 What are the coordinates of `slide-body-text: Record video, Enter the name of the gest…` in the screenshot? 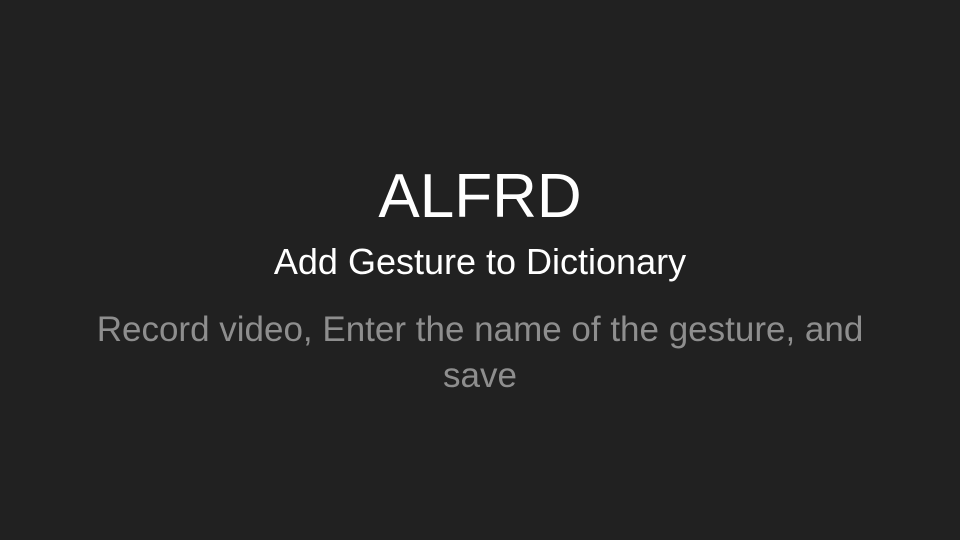 It's located at (480, 352).